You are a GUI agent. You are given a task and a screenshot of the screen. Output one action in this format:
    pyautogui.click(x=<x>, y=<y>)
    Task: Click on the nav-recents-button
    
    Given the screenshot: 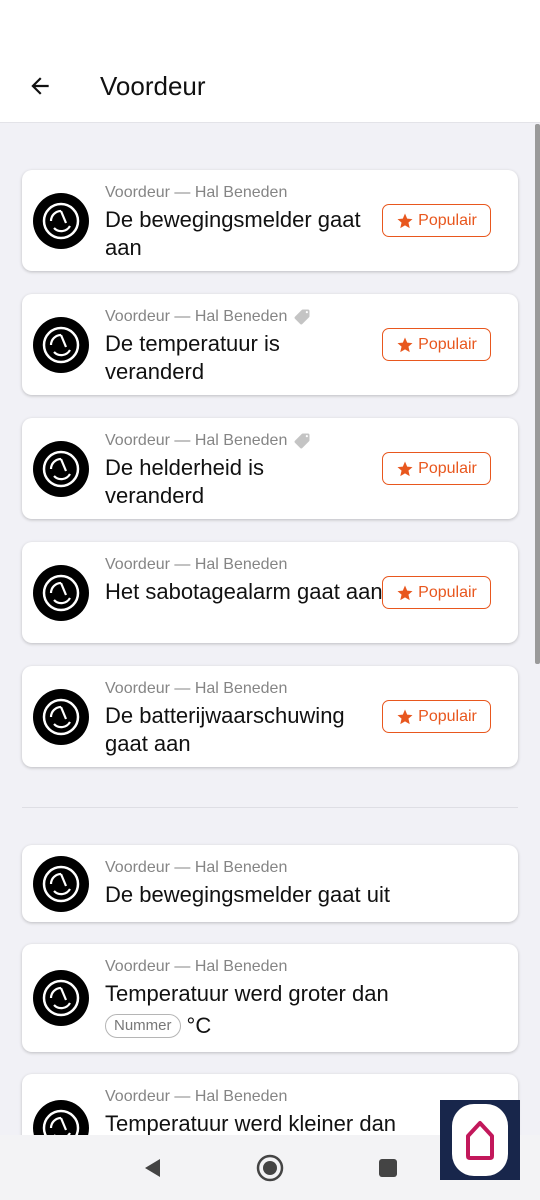 What is the action you would take?
    pyautogui.click(x=388, y=1168)
    